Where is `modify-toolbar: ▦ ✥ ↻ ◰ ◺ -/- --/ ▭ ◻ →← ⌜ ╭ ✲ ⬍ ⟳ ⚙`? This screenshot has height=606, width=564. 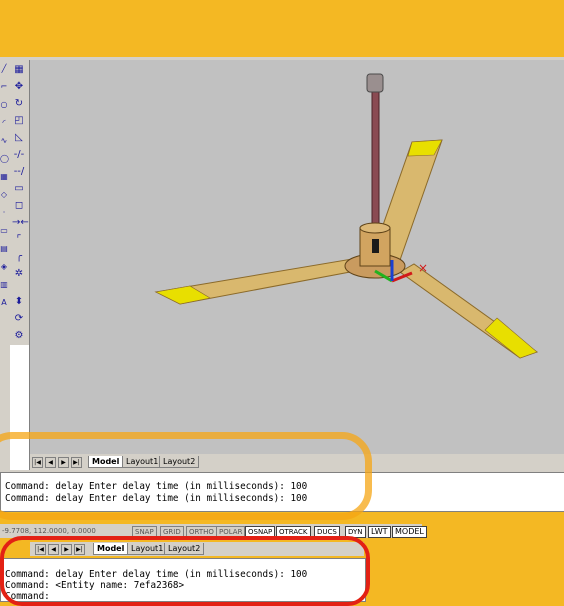 modify-toolbar: ▦ ✥ ↻ ◰ ◺ -/- --/ ▭ ◻ →← ⌜ ╭ ✲ ⬍ ⟳ ⚙ is located at coordinates (20, 202).